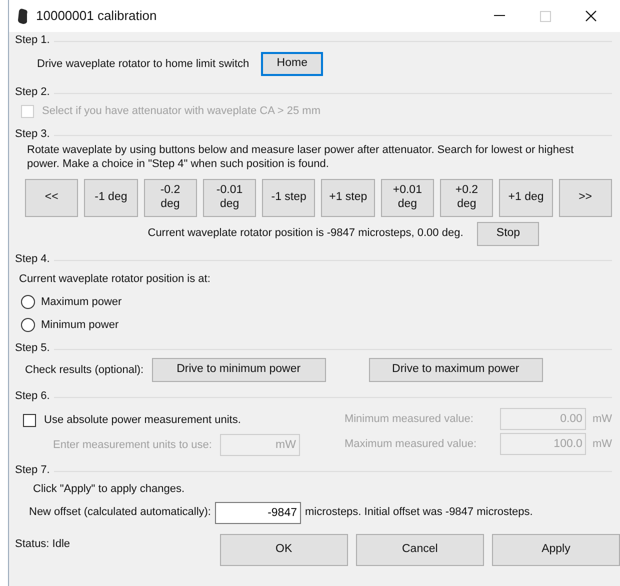 The width and height of the screenshot is (620, 586). Describe the element at coordinates (170, 197) in the screenshot. I see `step-button: -0.2 deg` at that location.